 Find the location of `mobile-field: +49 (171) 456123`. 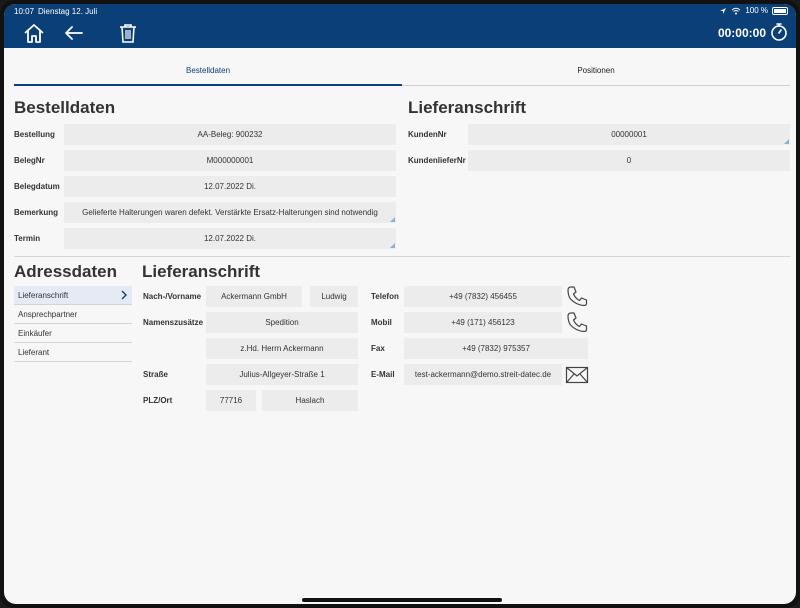

mobile-field: +49 (171) 456123 is located at coordinates (483, 322).